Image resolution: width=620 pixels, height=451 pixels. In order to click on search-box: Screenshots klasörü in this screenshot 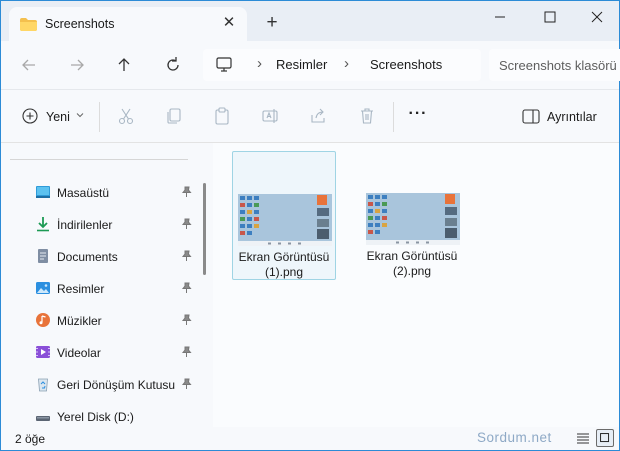, I will do `click(554, 65)`.